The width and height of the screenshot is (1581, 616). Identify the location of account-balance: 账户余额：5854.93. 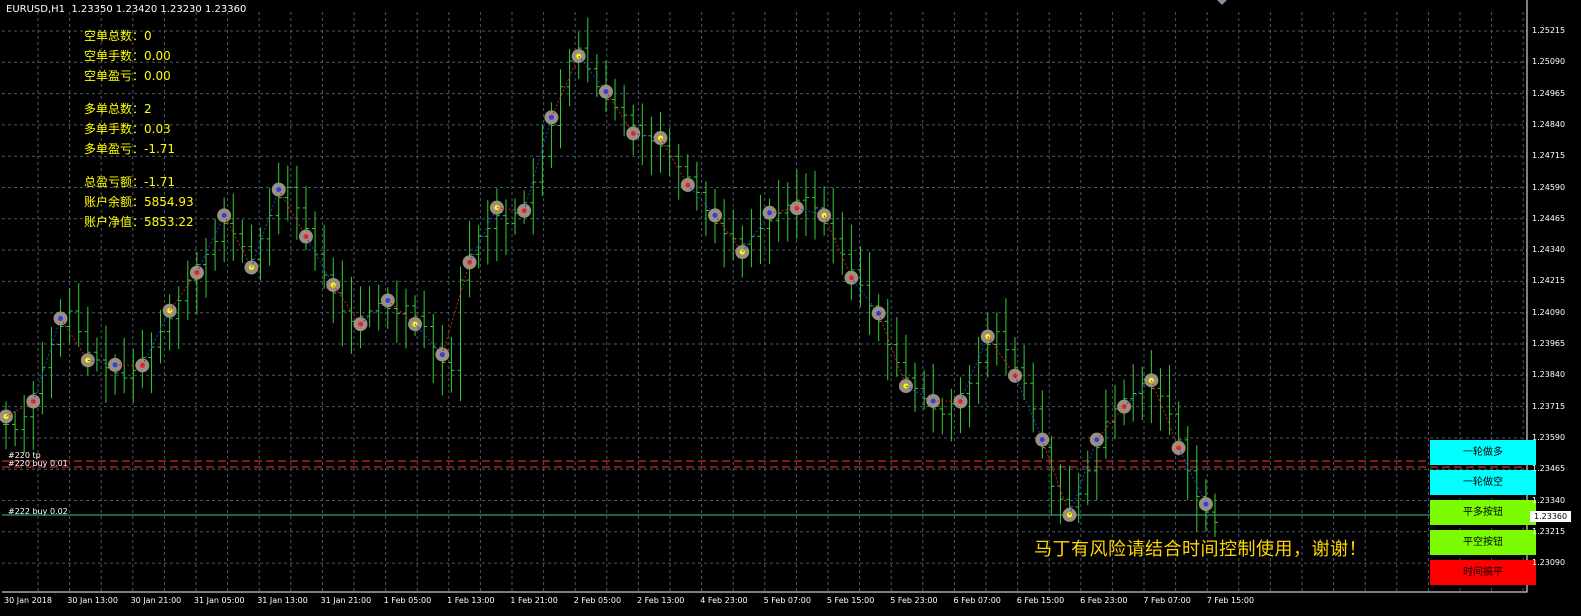
(139, 202).